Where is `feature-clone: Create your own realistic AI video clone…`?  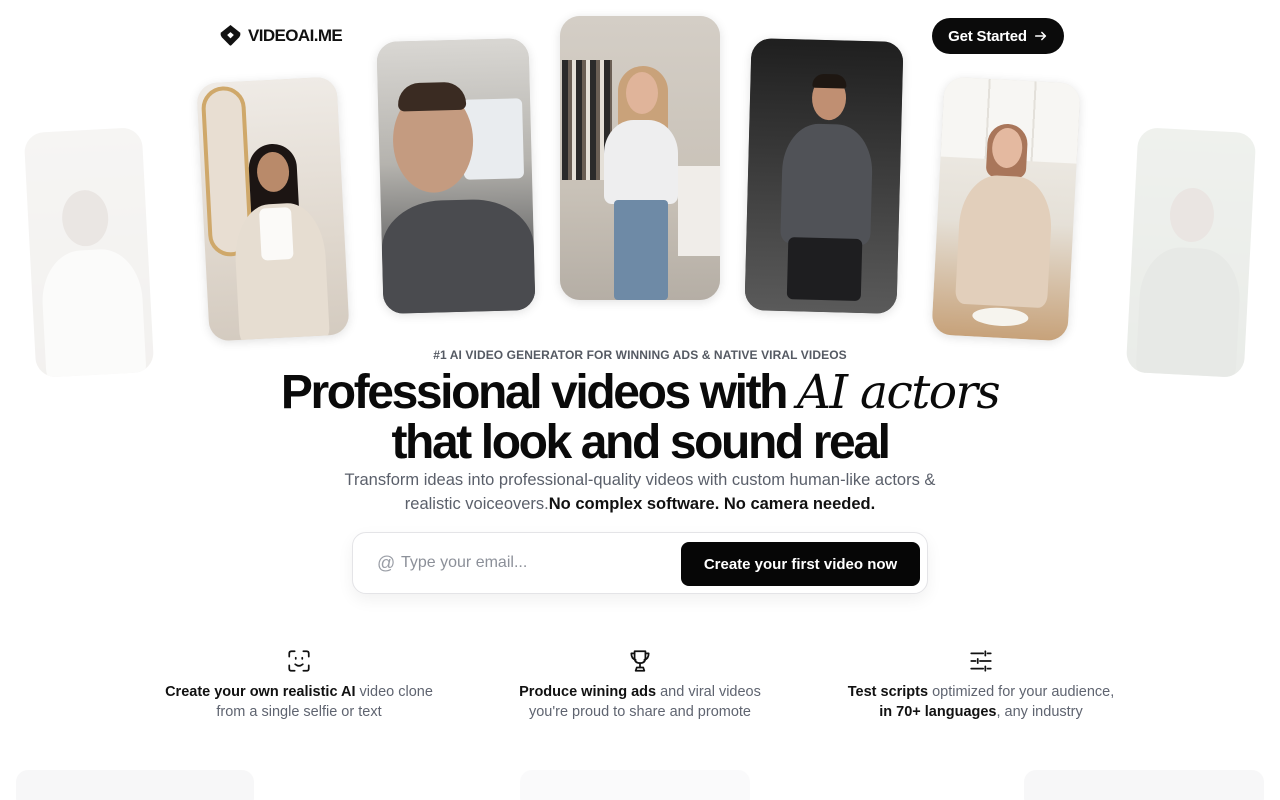
feature-clone: Create your own realistic AI video clone… is located at coordinates (299, 685).